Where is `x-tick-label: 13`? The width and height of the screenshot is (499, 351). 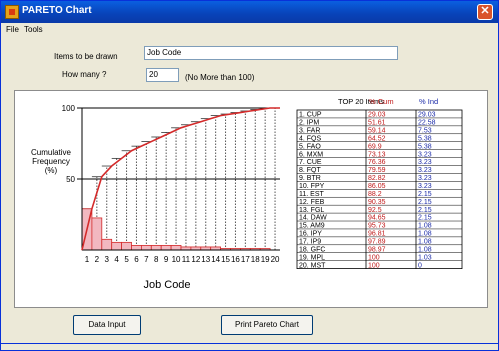
x-tick-label: 13 is located at coordinates (205, 259).